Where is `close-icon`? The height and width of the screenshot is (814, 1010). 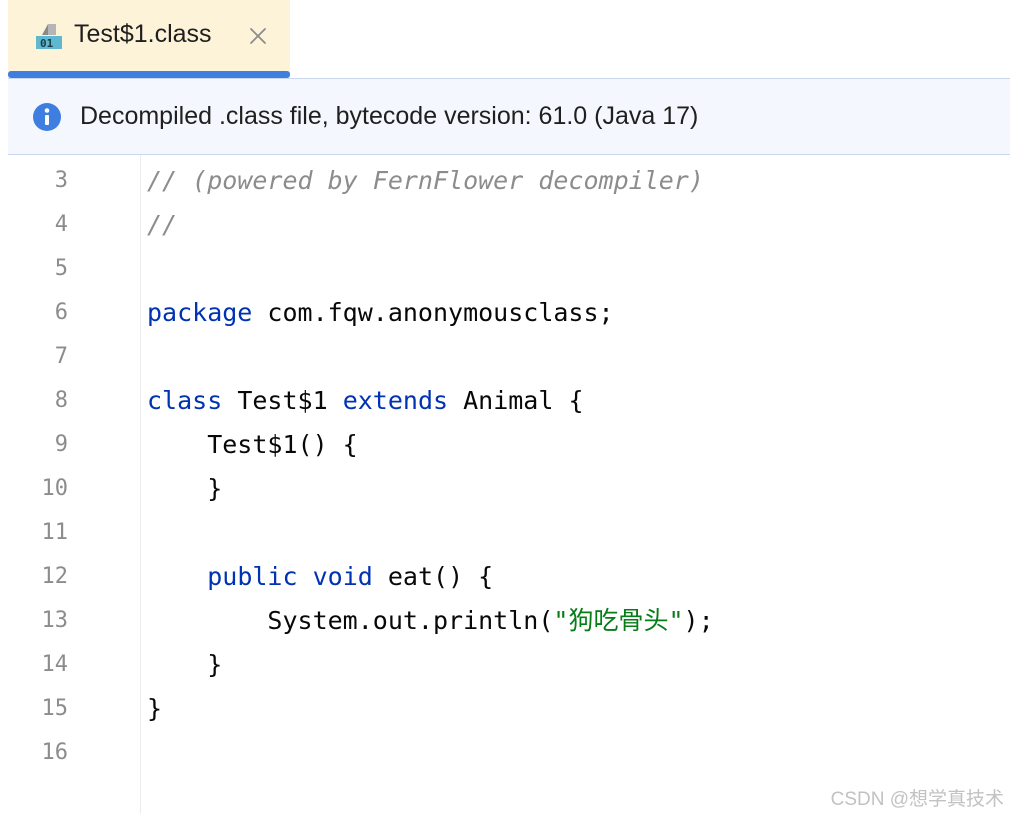
close-icon is located at coordinates (258, 36).